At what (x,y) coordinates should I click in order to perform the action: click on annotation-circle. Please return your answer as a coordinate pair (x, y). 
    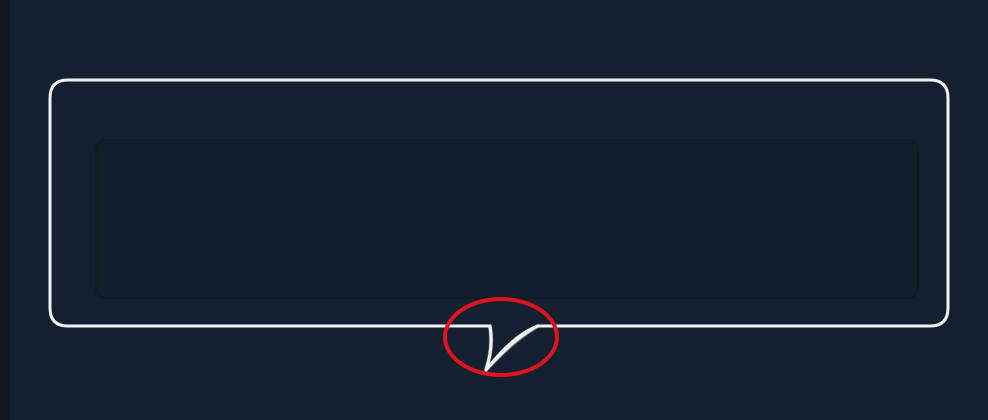
    Looking at the image, I should click on (501, 337).